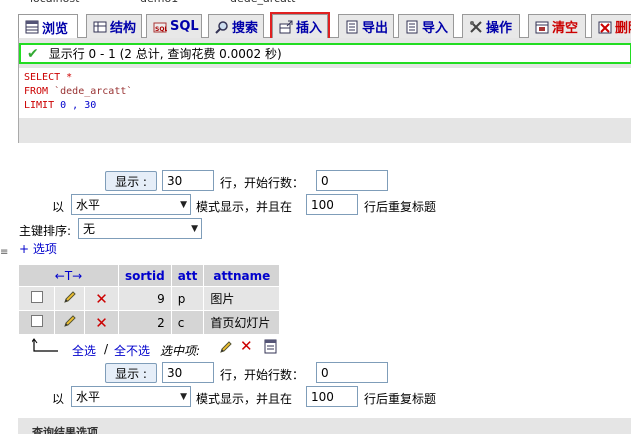  Describe the element at coordinates (412, 27) in the screenshot. I see `import-icon` at that location.